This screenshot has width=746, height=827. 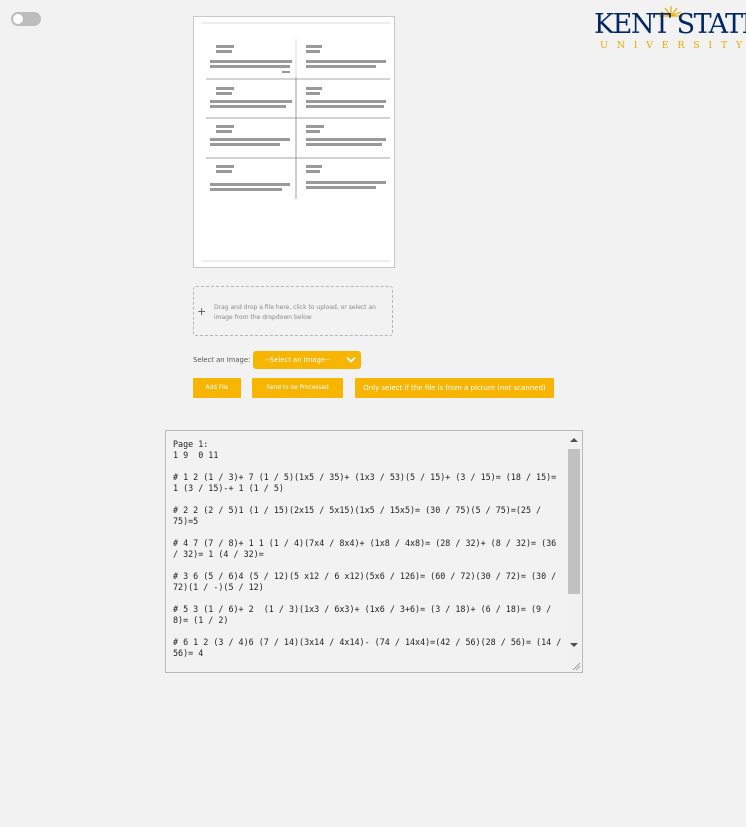 I want to click on add-file-button: Add File, so click(x=217, y=388).